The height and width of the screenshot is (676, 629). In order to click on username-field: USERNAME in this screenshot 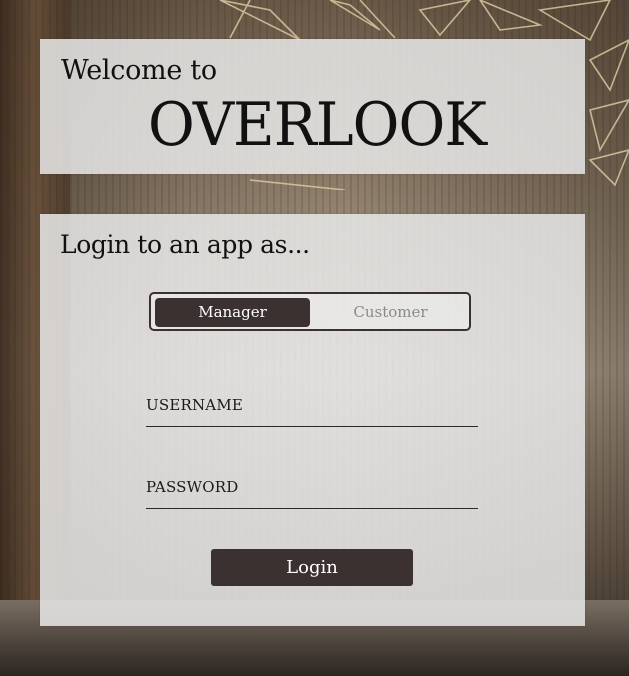, I will do `click(312, 410)`.